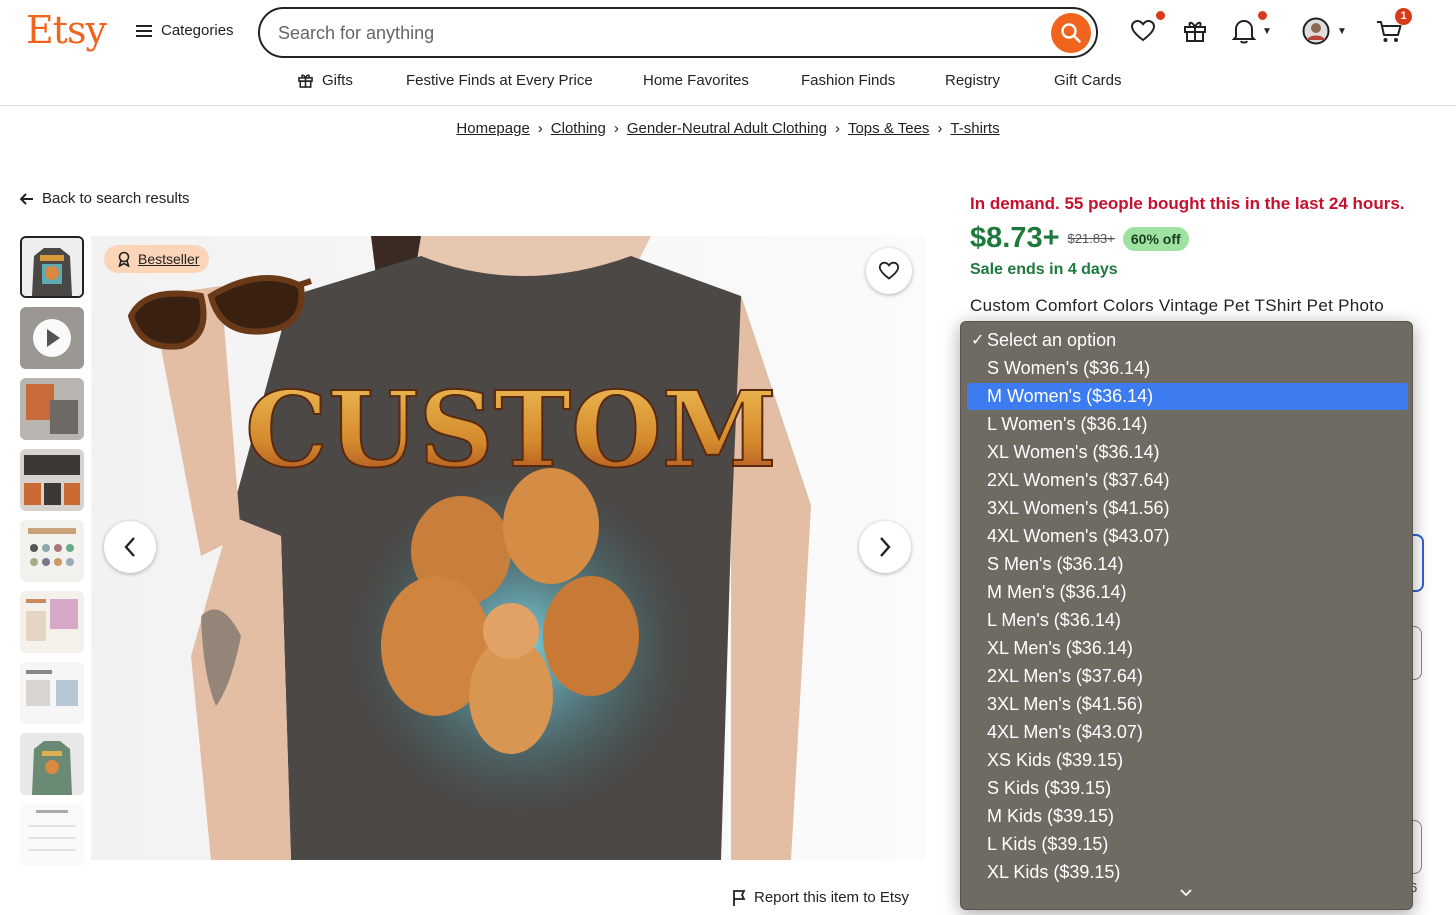 The image size is (1456, 915). I want to click on chevron-left-icon, so click(129, 547).